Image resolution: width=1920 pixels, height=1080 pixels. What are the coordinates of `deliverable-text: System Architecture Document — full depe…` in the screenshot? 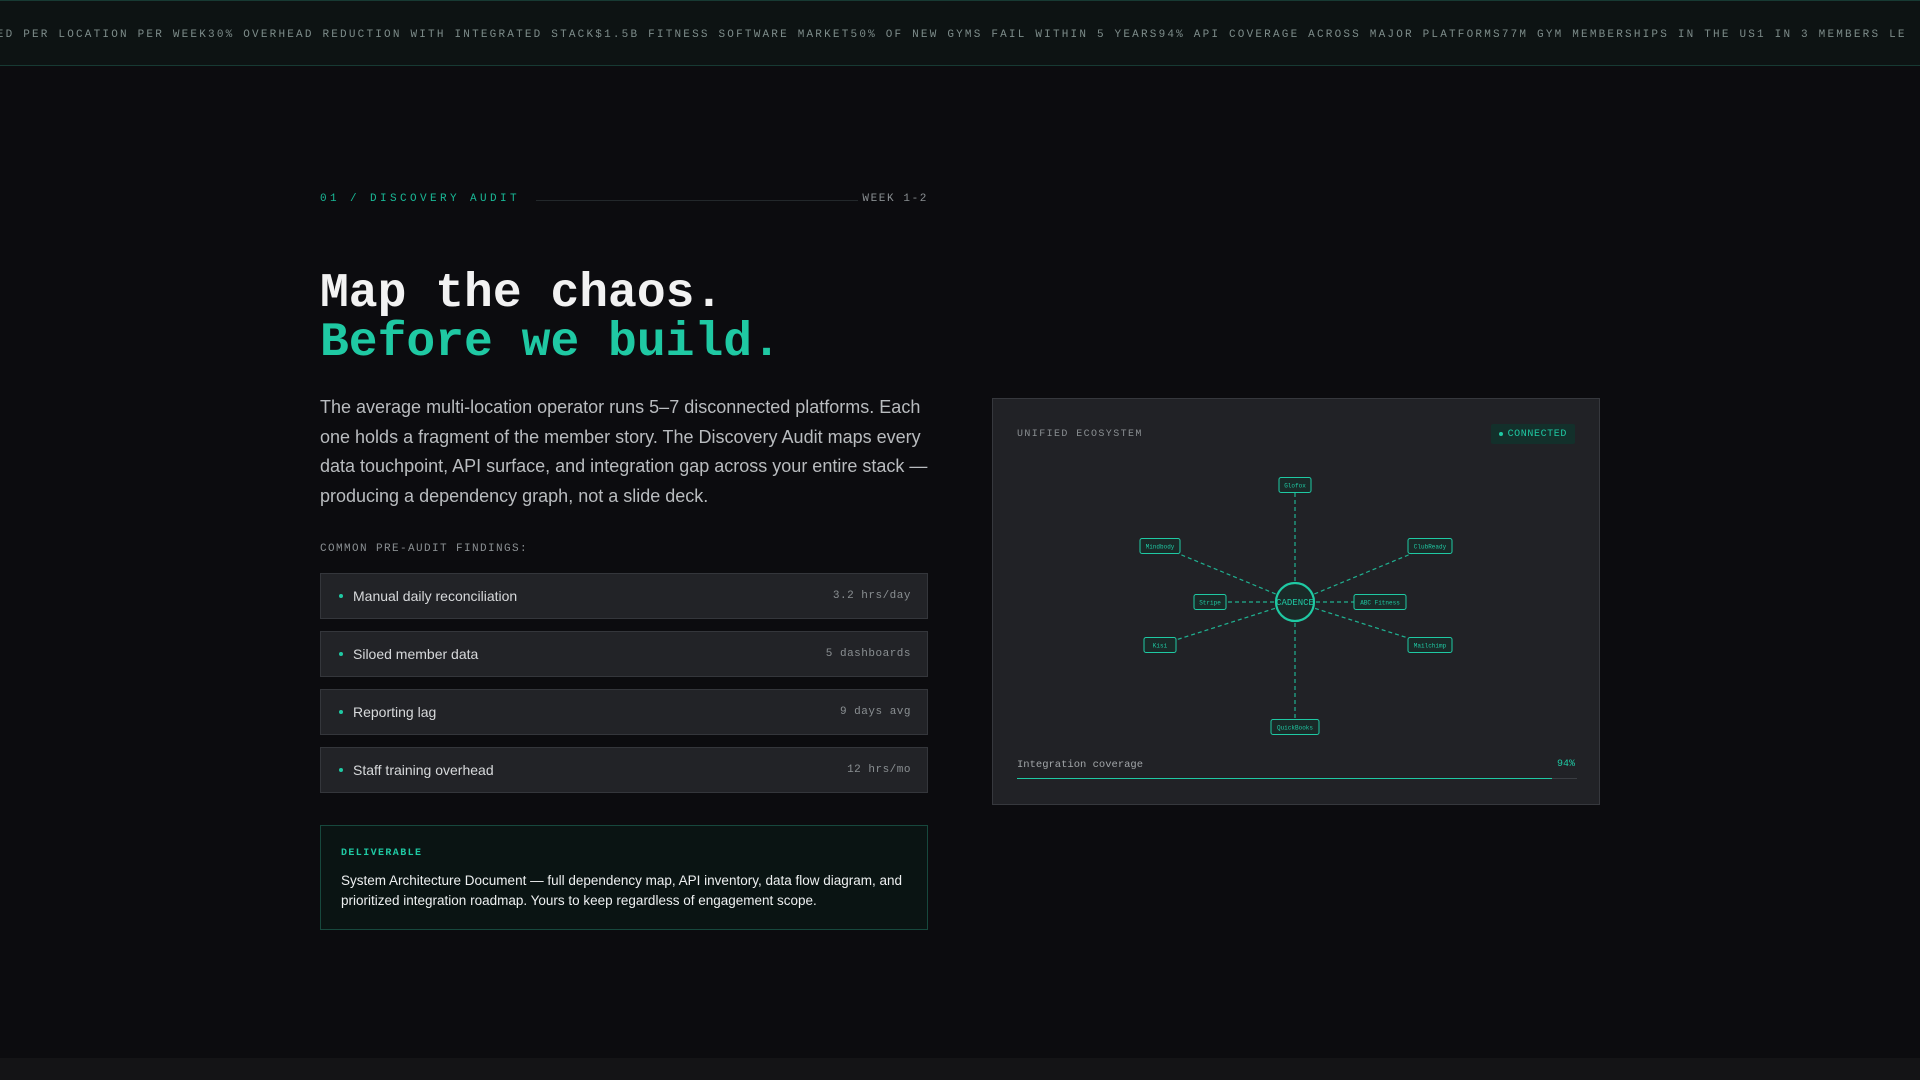 It's located at (622, 890).